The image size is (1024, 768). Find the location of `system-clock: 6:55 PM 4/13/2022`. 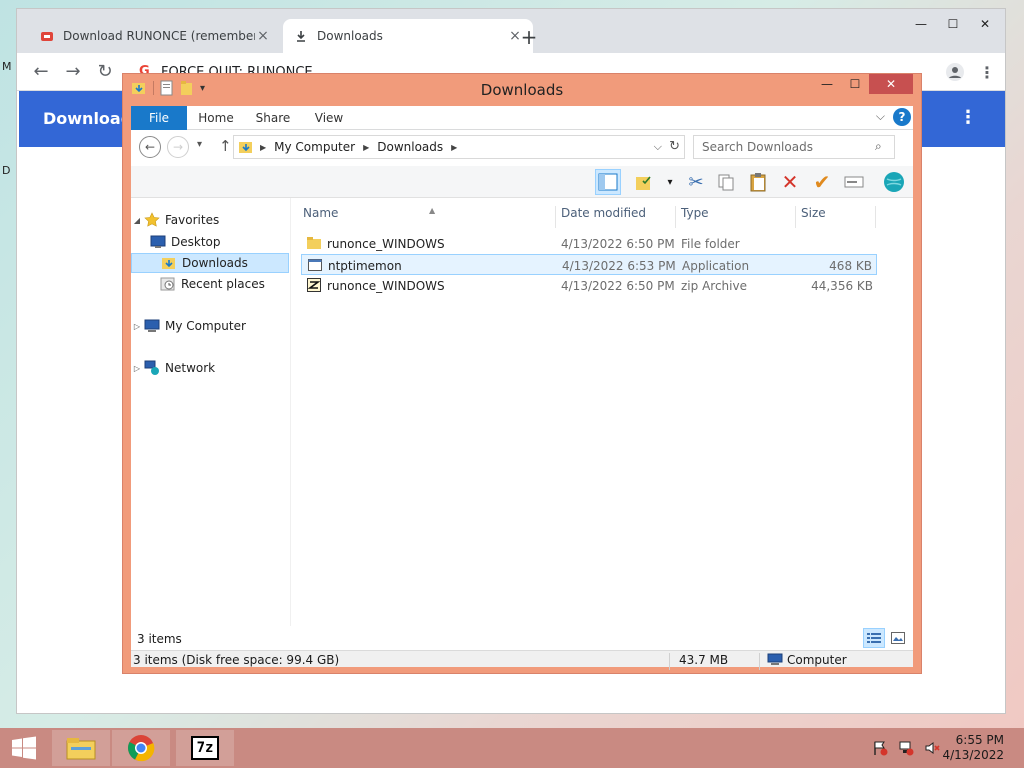

system-clock: 6:55 PM 4/13/2022 is located at coordinates (973, 748).